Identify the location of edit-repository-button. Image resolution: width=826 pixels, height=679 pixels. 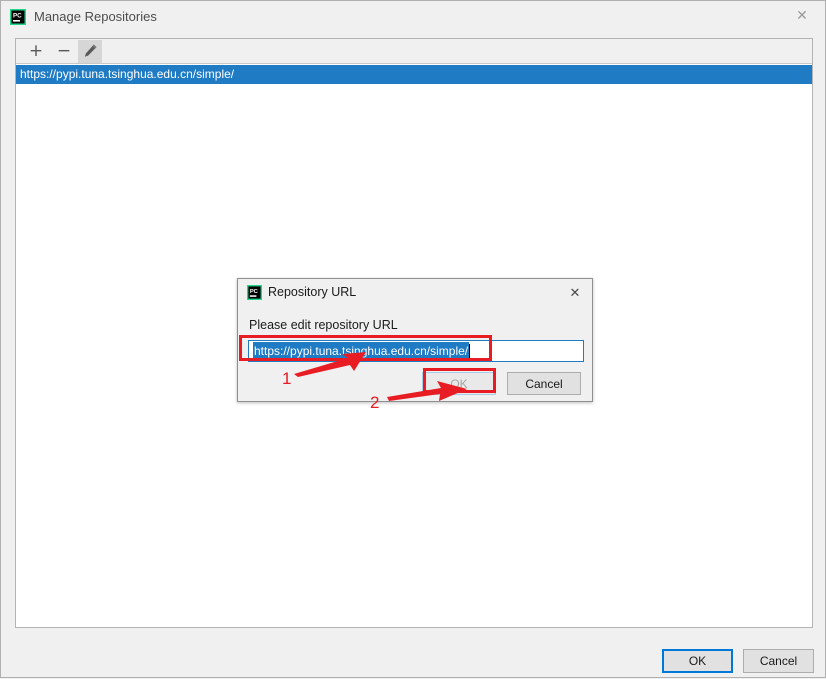
(90, 51).